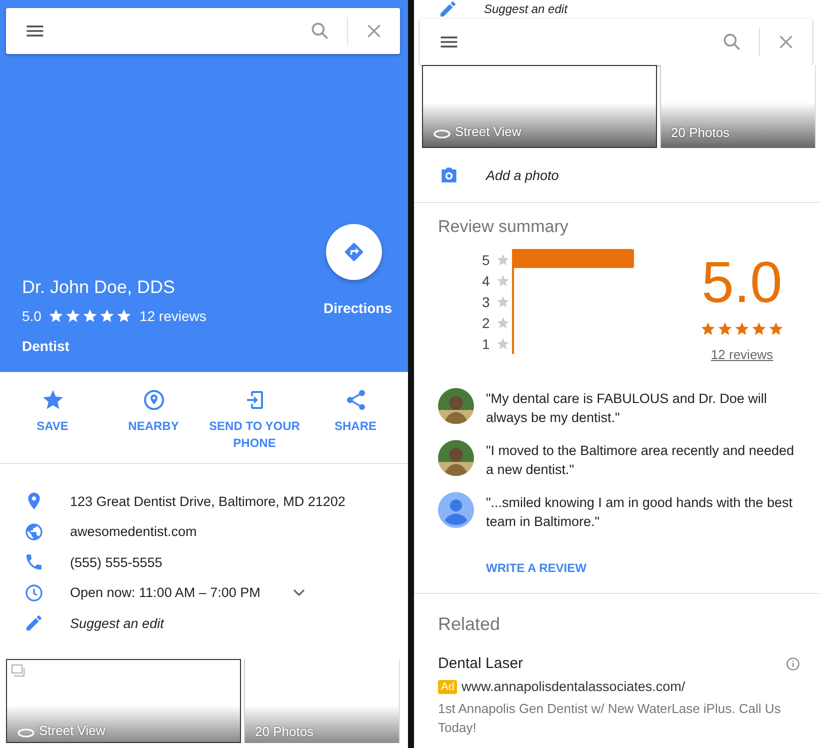 This screenshot has width=820, height=748. Describe the element at coordinates (486, 344) in the screenshot. I see `star-level-label: 1` at that location.